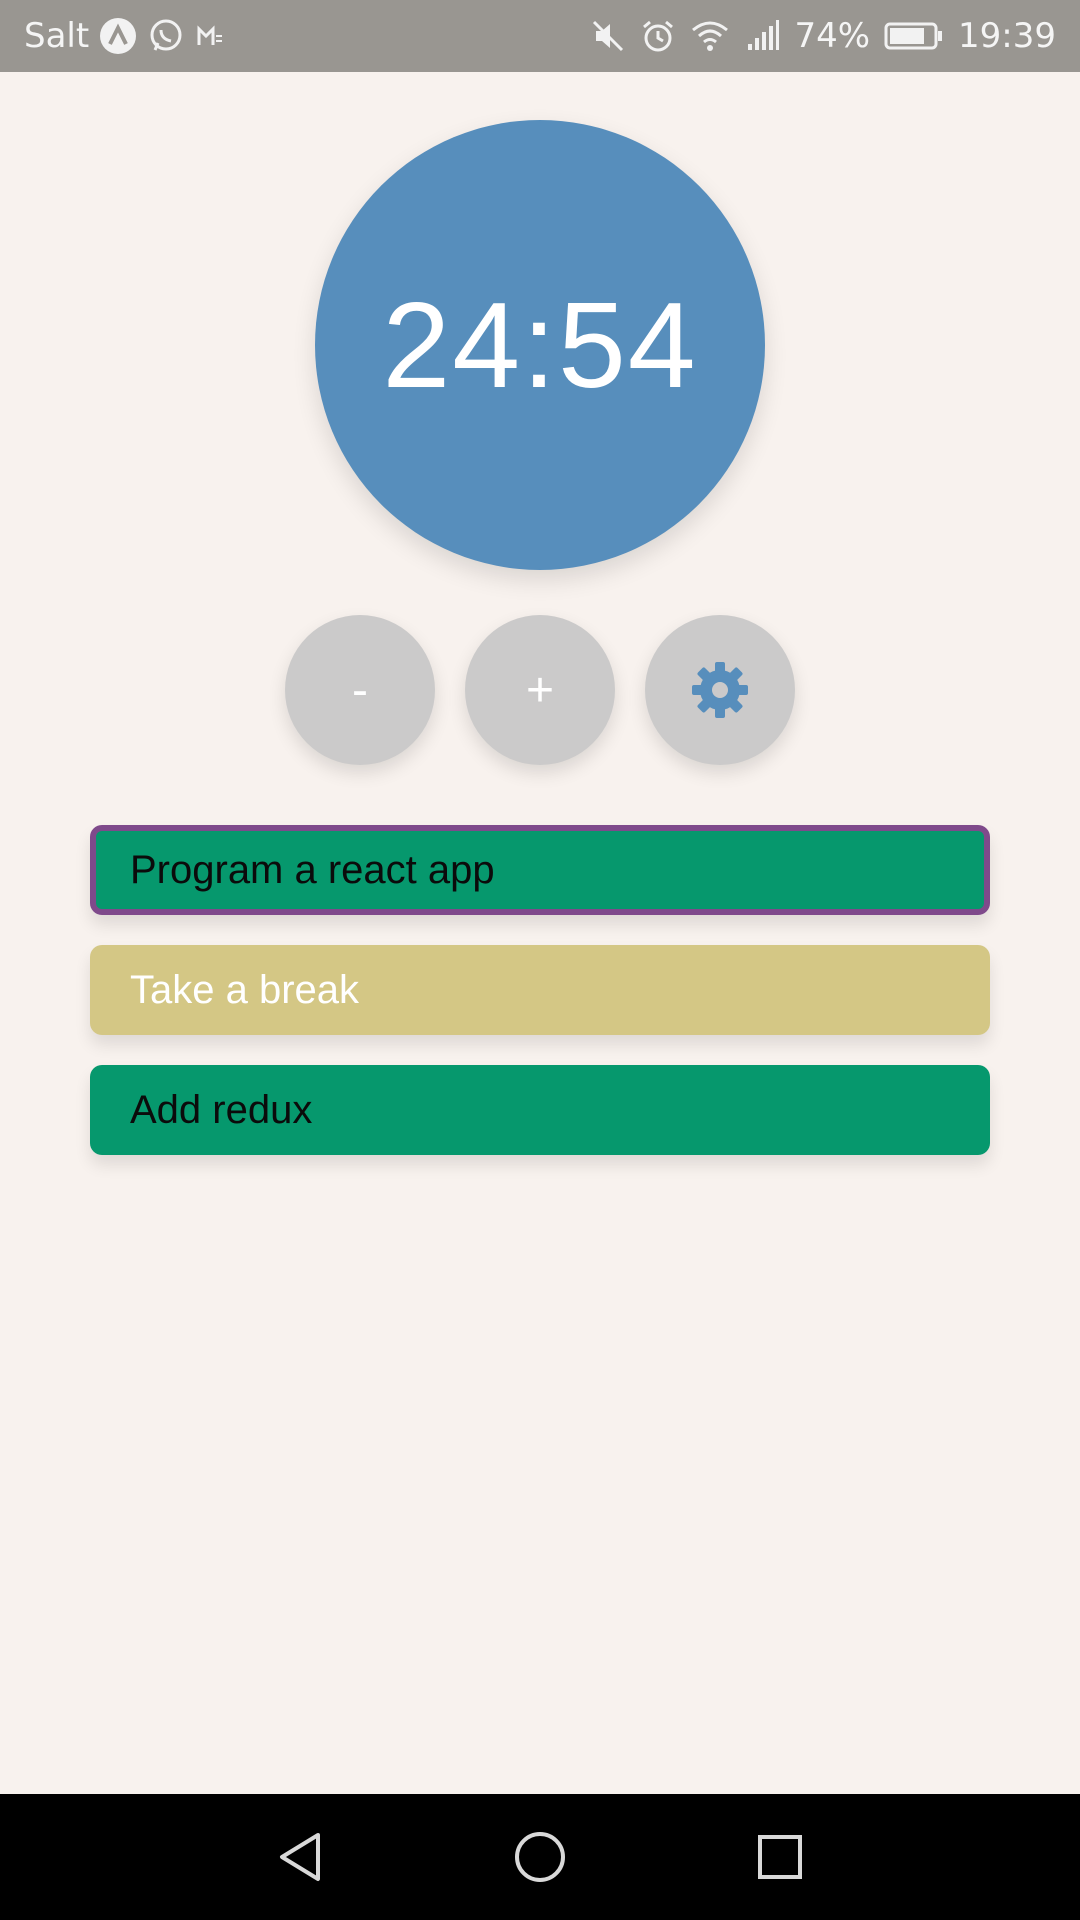  I want to click on status-bar-left: Salt, so click(124, 36).